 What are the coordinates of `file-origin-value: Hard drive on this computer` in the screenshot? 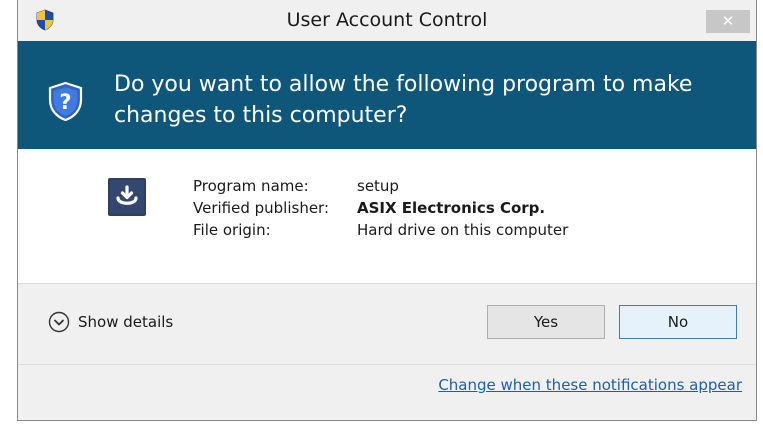 It's located at (463, 230).